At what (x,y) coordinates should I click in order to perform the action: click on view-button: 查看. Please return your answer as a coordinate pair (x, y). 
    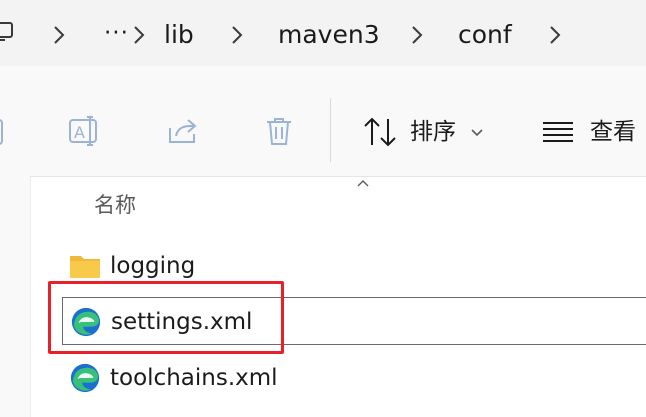
    Looking at the image, I should click on (593, 133).